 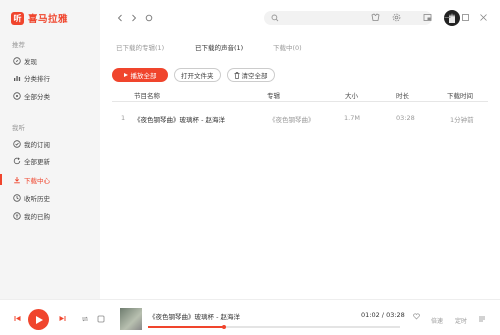 I want to click on sidebar-item-label: 发现, so click(x=30, y=61).